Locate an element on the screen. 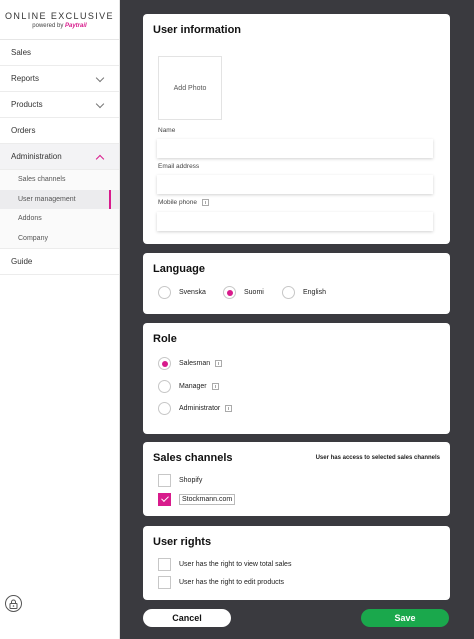  email-label: Email address is located at coordinates (178, 166).